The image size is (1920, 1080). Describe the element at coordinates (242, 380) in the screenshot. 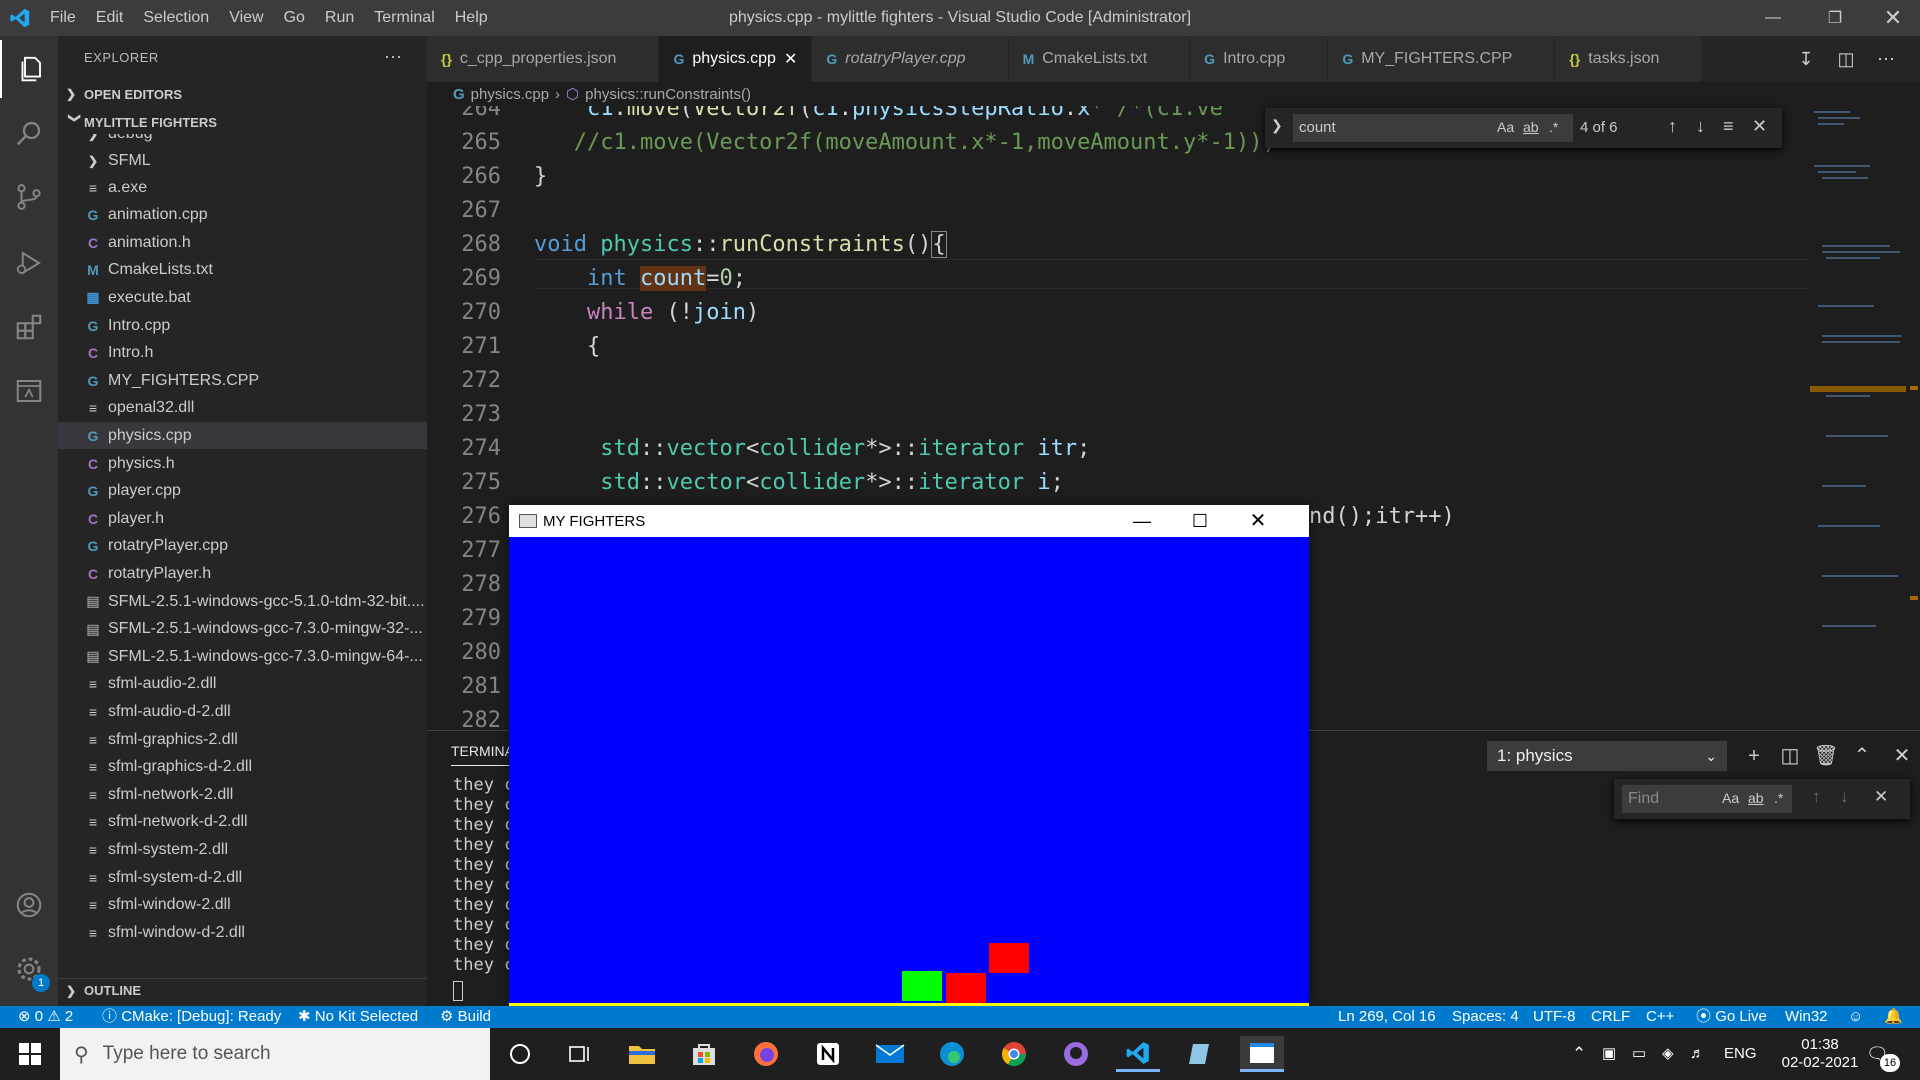

I see `file-item: G MY_FIGHTERS.CPP` at that location.